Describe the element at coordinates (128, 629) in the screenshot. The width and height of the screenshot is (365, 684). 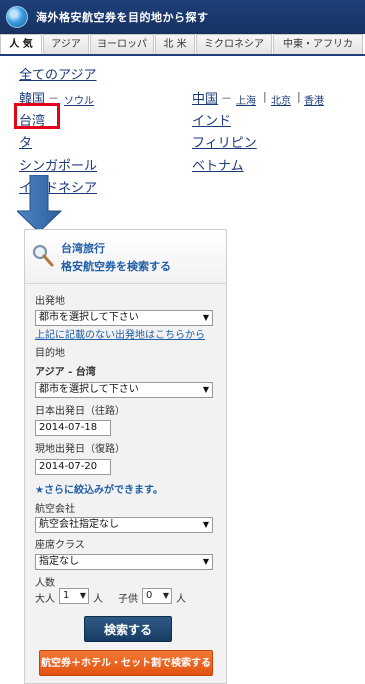
I see `search-button: 検索する` at that location.